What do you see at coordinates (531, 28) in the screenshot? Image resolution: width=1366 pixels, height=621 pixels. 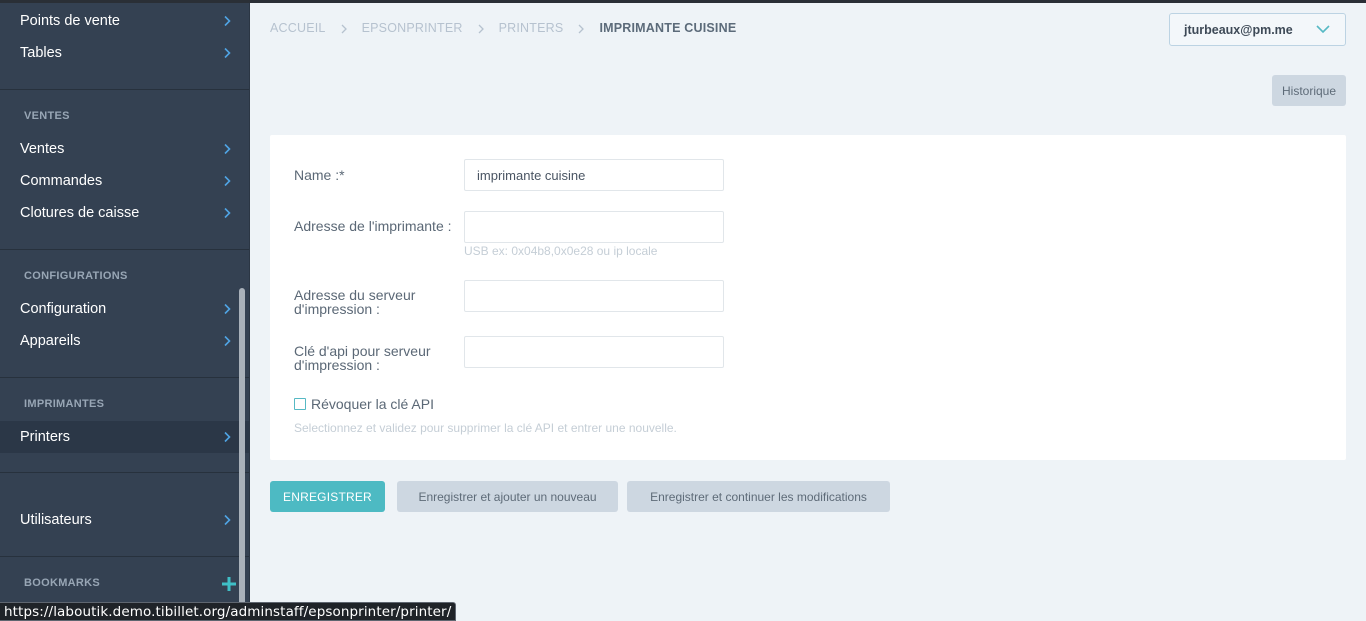 I see `breadcrumb-printers: PRINTERS` at bounding box center [531, 28].